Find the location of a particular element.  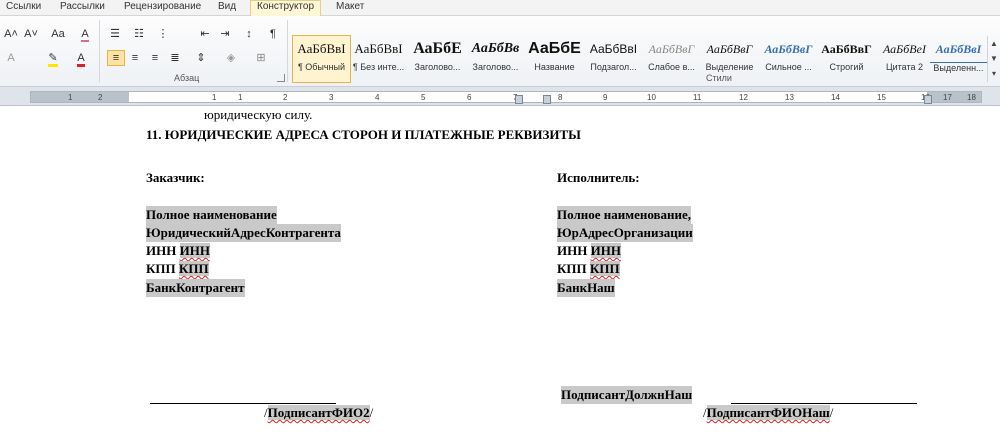

change-case-button: Aa is located at coordinates (58, 34).